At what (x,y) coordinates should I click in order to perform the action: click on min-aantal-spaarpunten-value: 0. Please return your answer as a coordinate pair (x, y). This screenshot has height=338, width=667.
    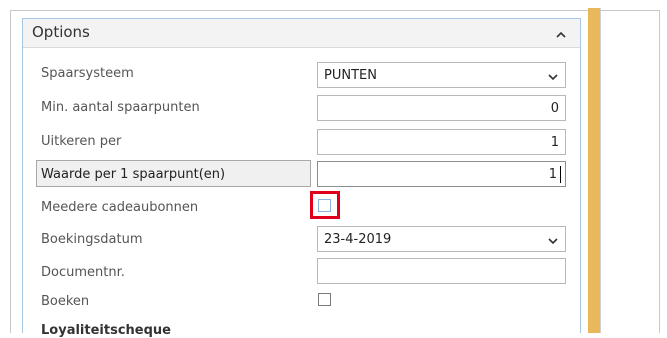
    Looking at the image, I should click on (554, 108).